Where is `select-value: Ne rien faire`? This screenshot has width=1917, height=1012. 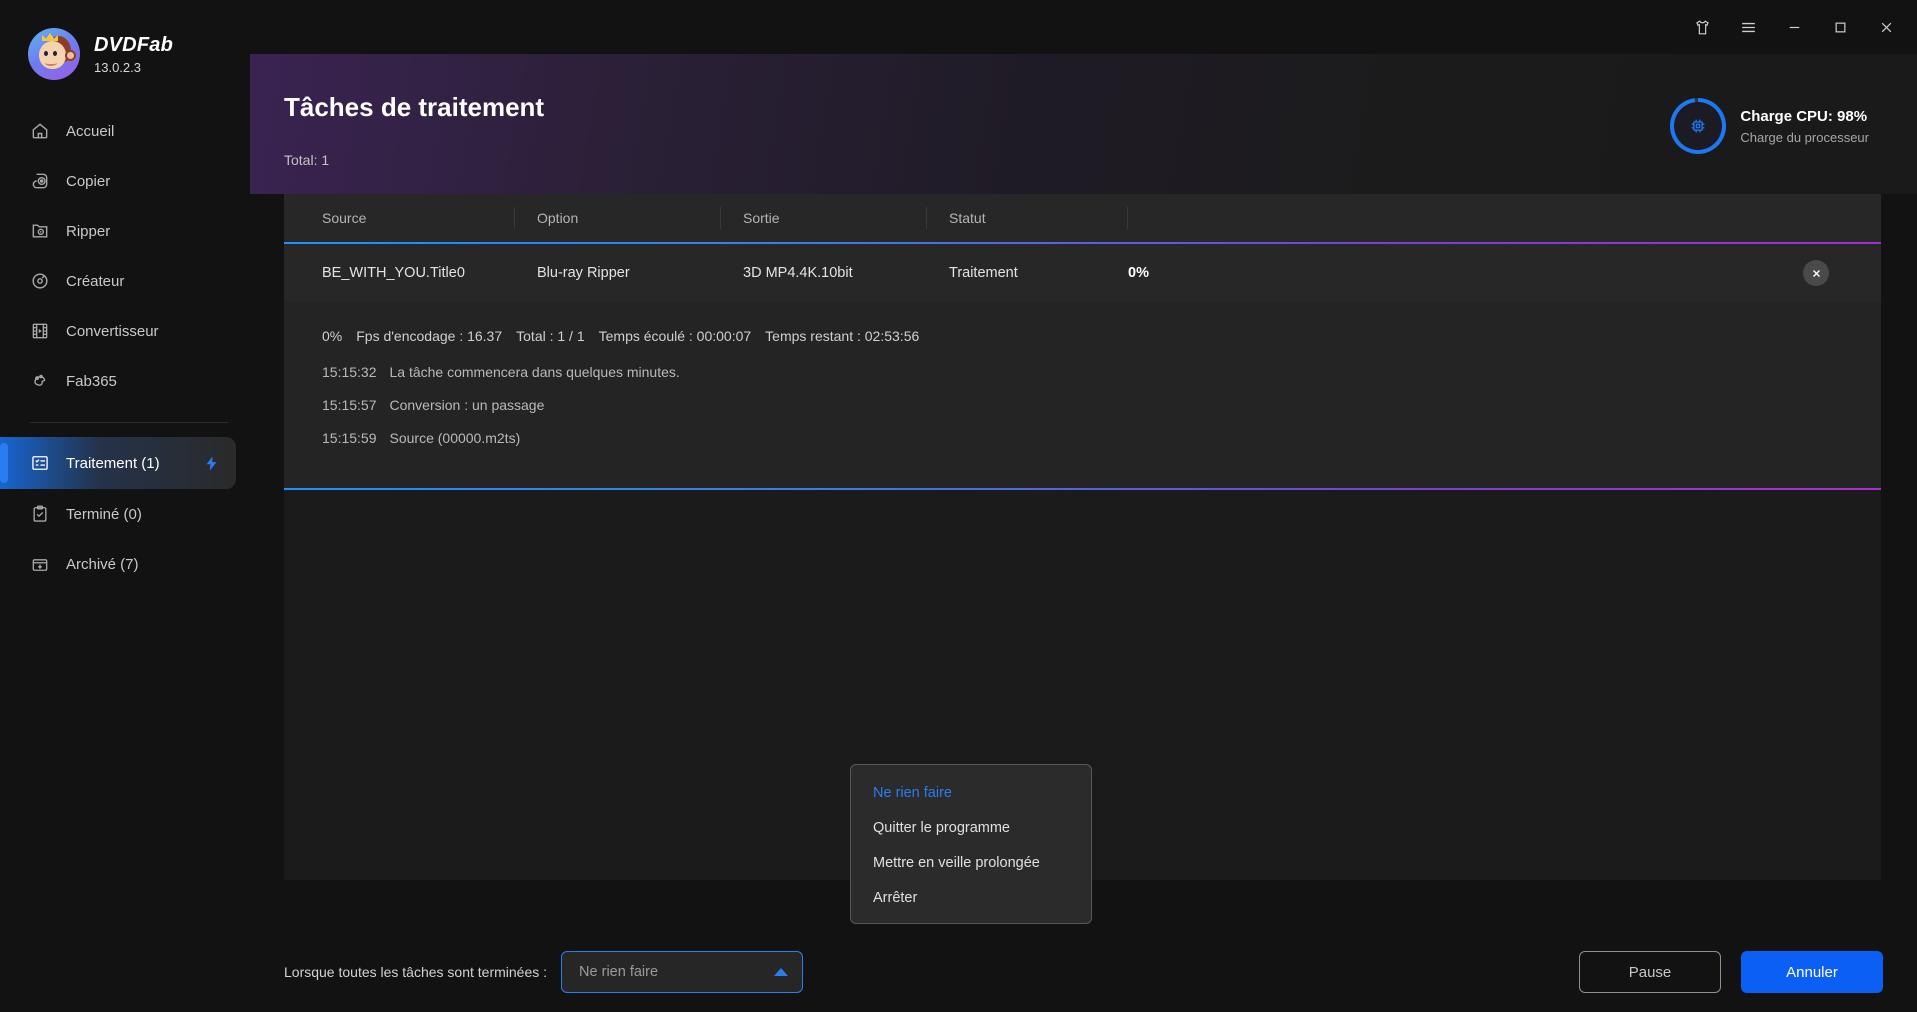 select-value: Ne rien faire is located at coordinates (619, 972).